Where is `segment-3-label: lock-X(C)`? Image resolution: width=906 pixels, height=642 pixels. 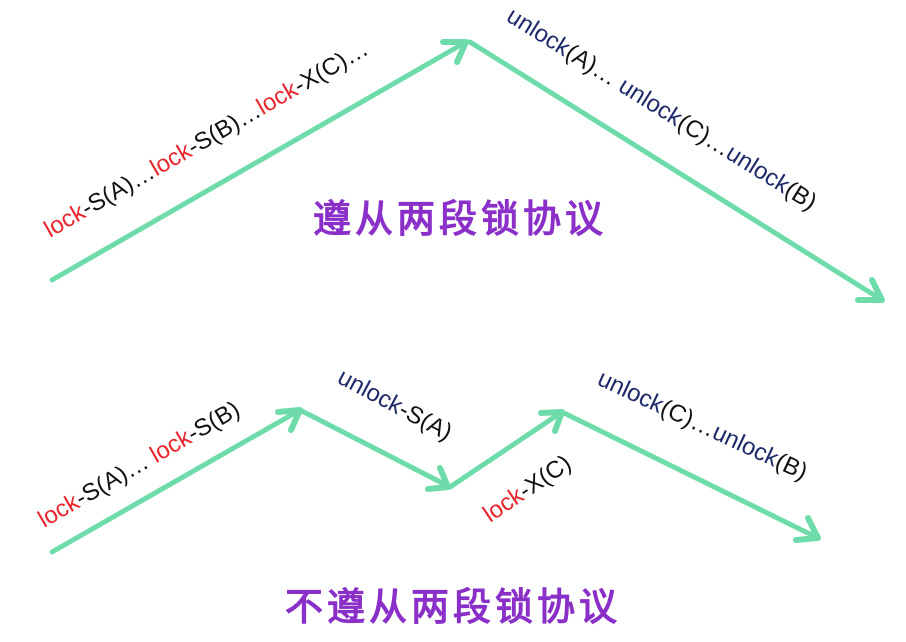 segment-3-label: lock-X(C) is located at coordinates (527, 489).